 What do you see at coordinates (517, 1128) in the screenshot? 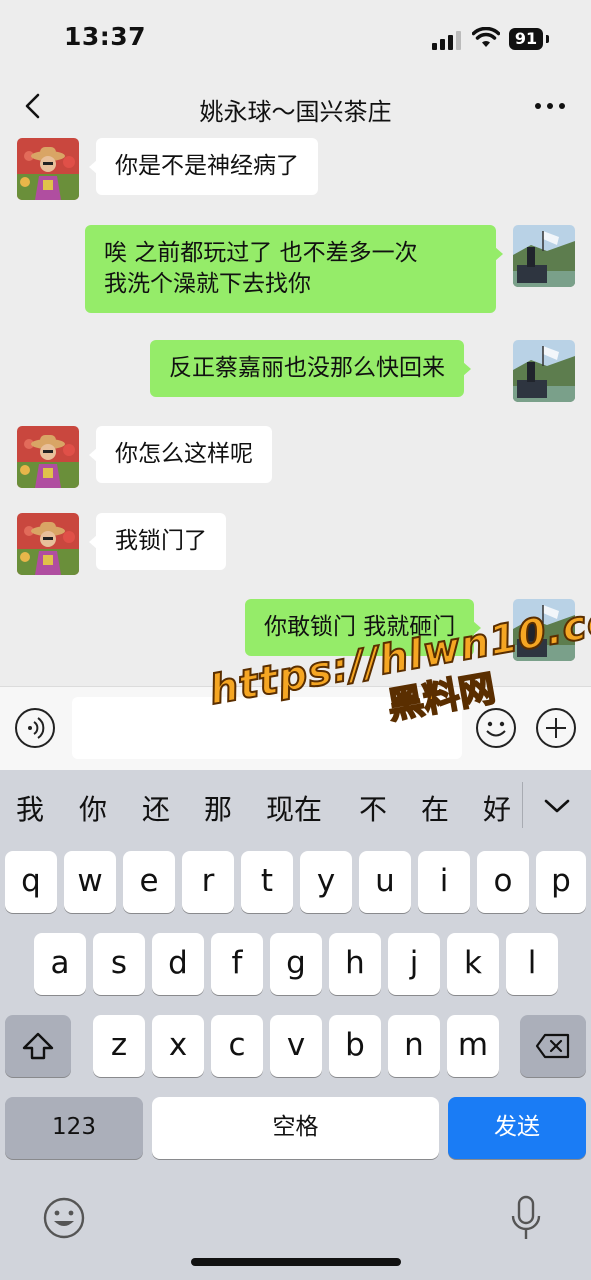
I see `send-button: 发送` at bounding box center [517, 1128].